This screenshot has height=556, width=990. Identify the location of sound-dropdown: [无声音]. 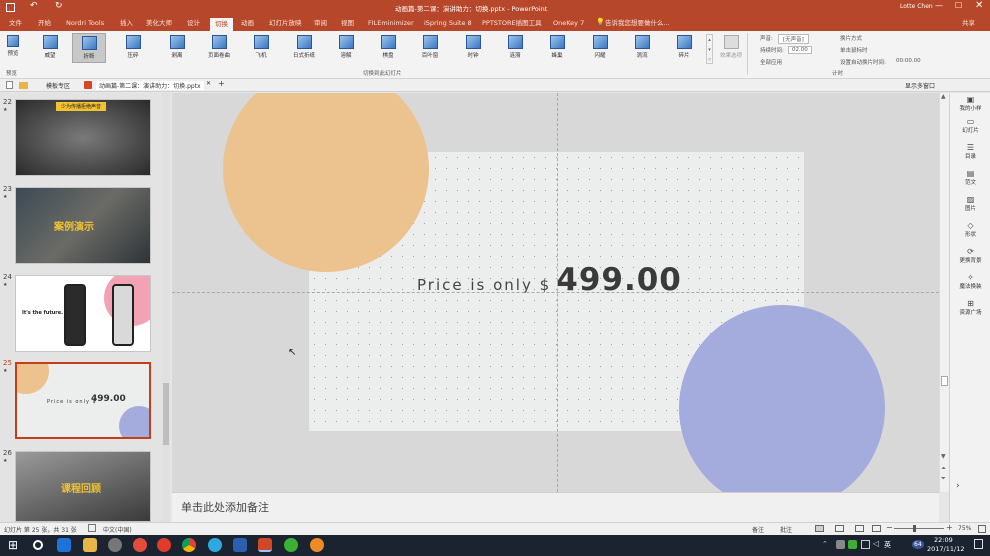
(793, 39).